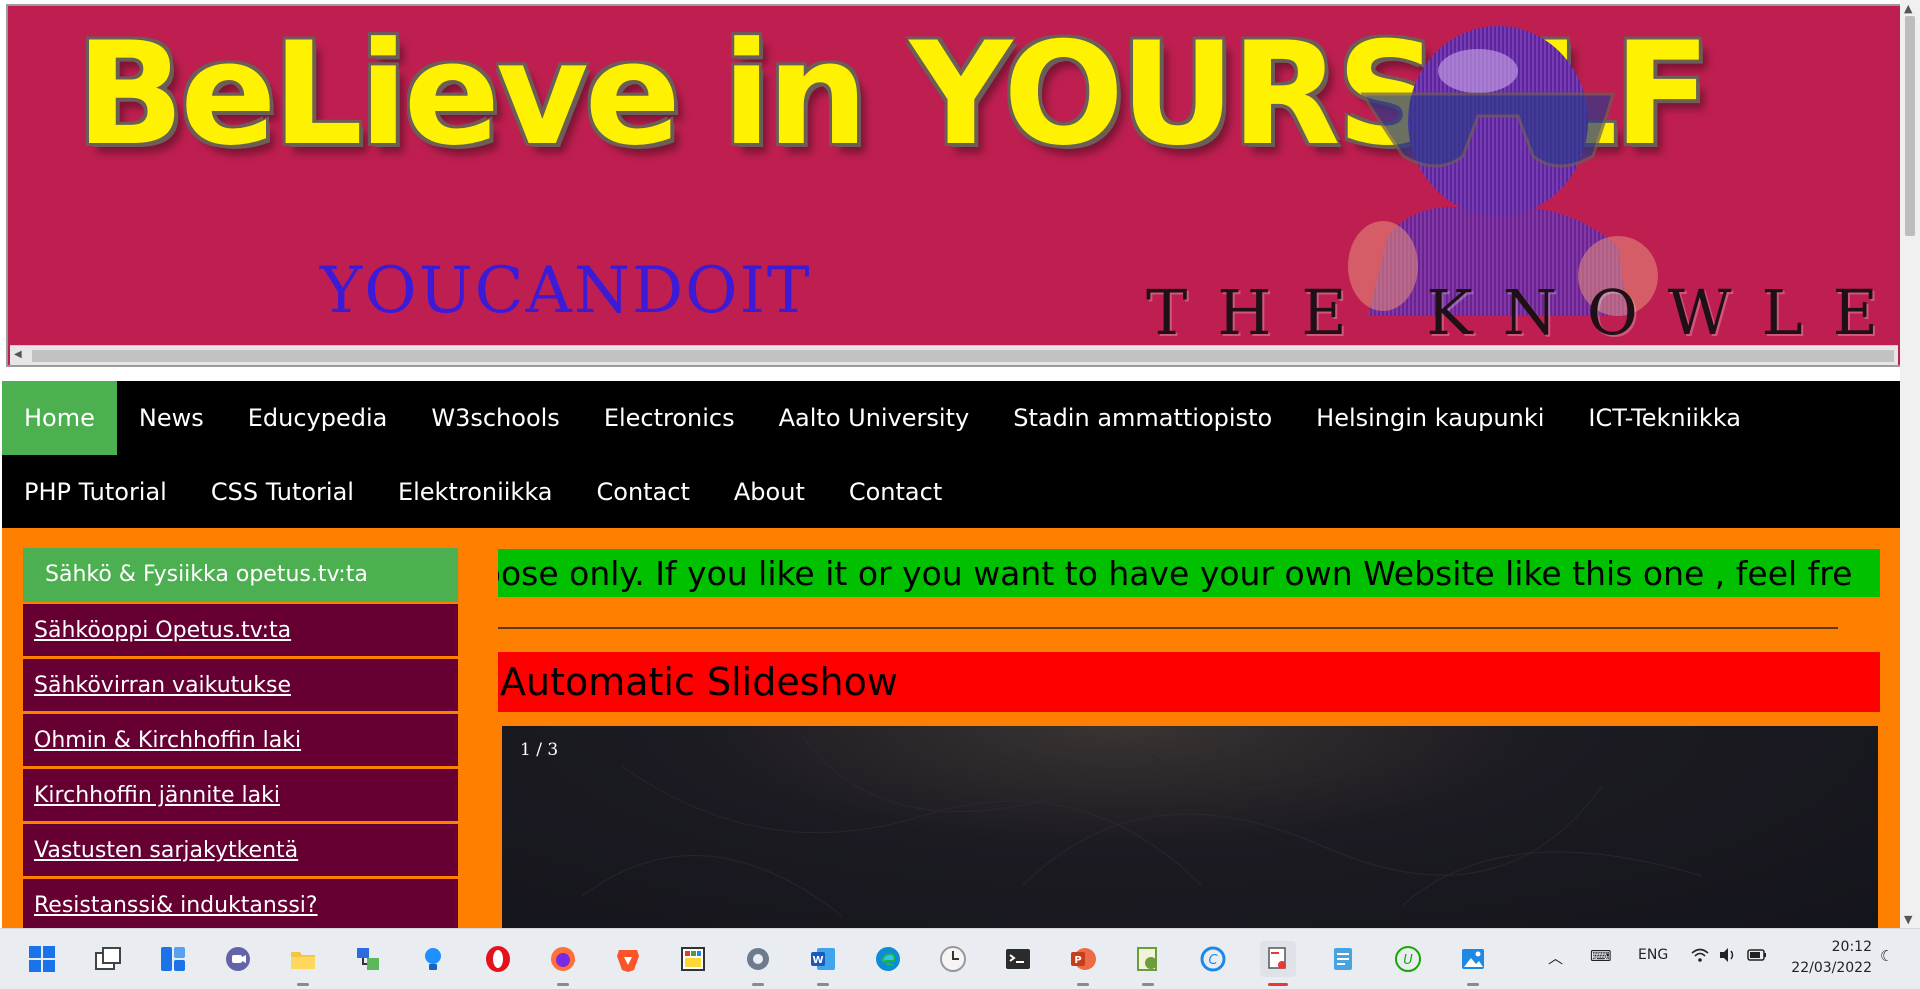 This screenshot has height=989, width=1920. I want to click on sidebar-link: Sähköoppi Opetus.tv:ta, so click(240, 630).